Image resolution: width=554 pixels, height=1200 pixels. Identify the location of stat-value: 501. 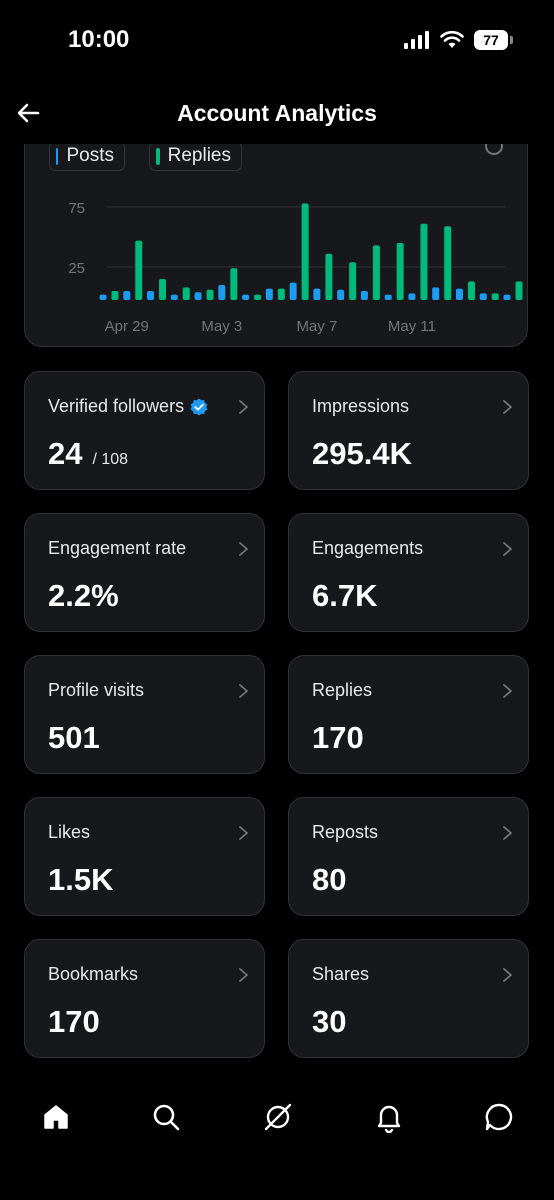
(74, 737).